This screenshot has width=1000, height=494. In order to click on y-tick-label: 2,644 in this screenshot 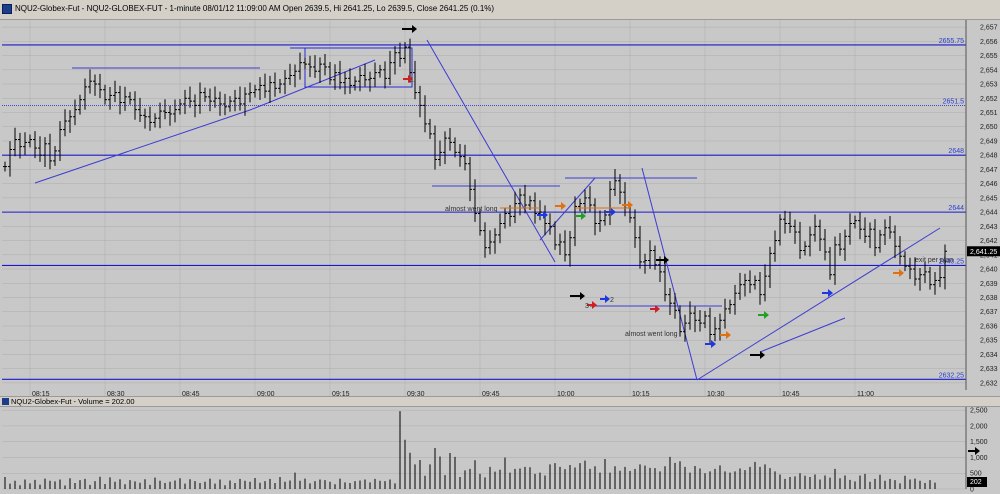, I will do `click(989, 213)`.